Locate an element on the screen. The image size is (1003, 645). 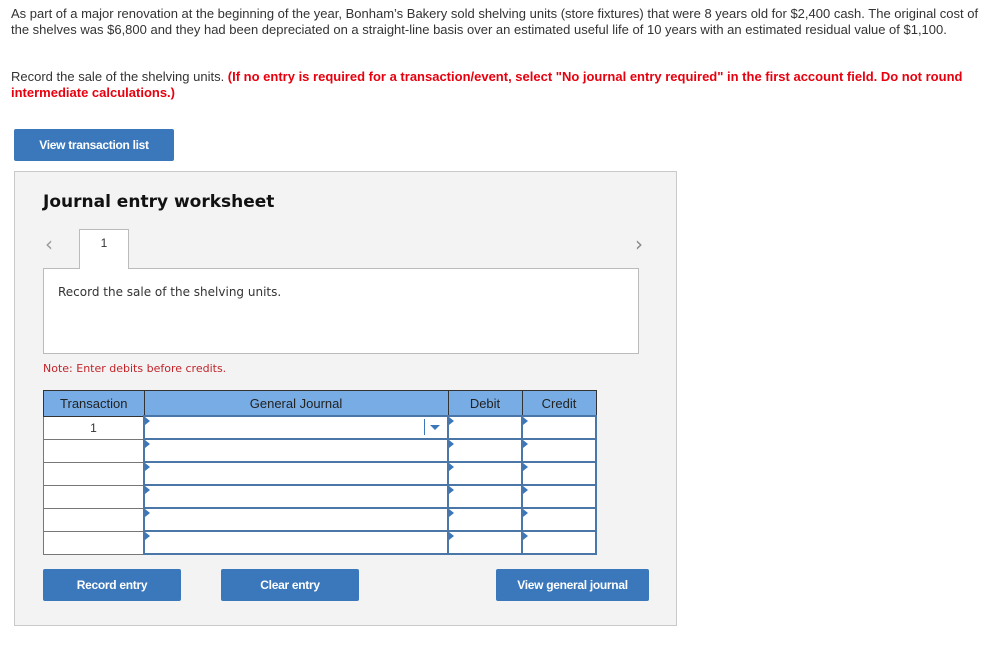
chevron-right-icon: › is located at coordinates (639, 244).